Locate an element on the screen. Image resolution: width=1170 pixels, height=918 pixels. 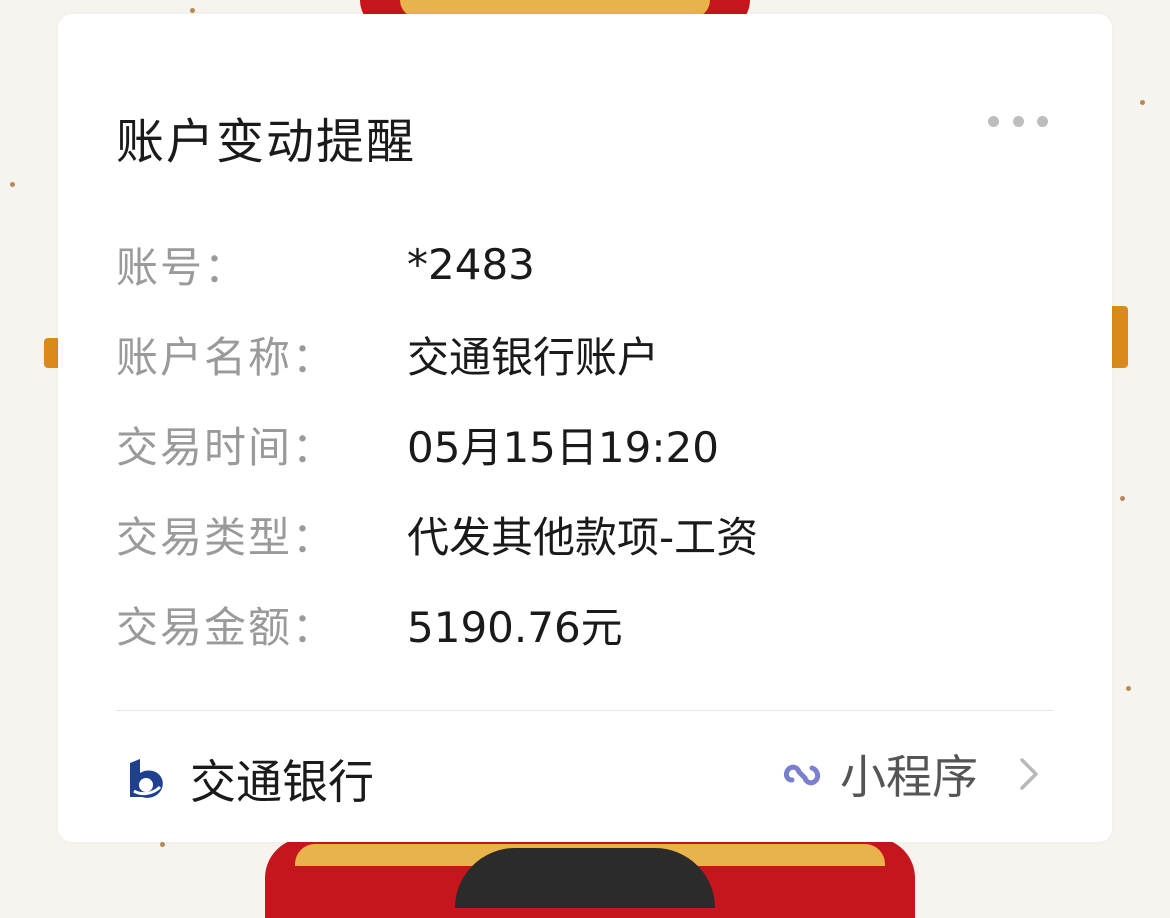
mini-program-link: 小程序 is located at coordinates (918, 775).